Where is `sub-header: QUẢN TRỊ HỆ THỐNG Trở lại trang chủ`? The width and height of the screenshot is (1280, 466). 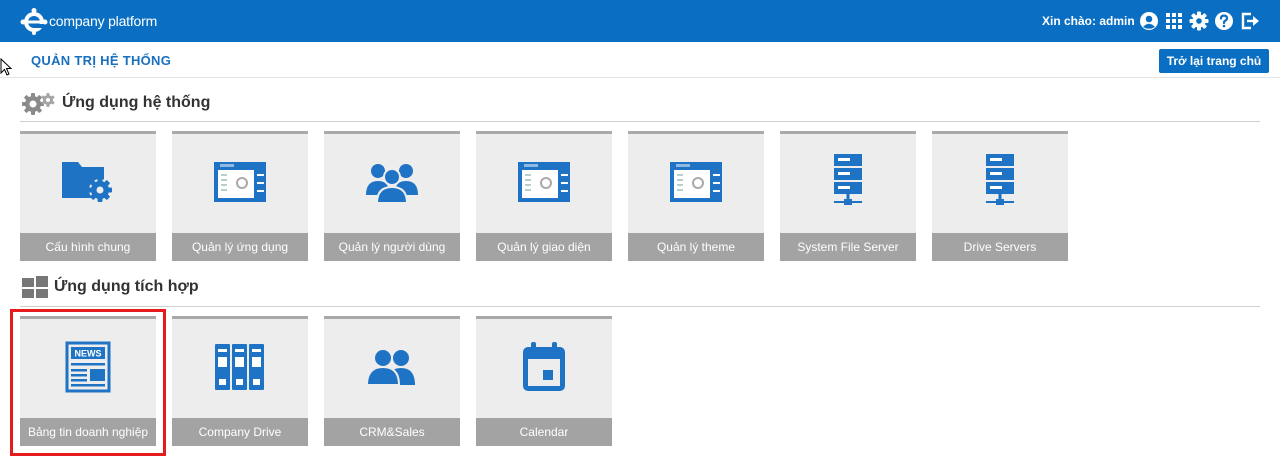 sub-header: QUẢN TRỊ HỆ THỐNG Trở lại trang chủ is located at coordinates (640, 60).